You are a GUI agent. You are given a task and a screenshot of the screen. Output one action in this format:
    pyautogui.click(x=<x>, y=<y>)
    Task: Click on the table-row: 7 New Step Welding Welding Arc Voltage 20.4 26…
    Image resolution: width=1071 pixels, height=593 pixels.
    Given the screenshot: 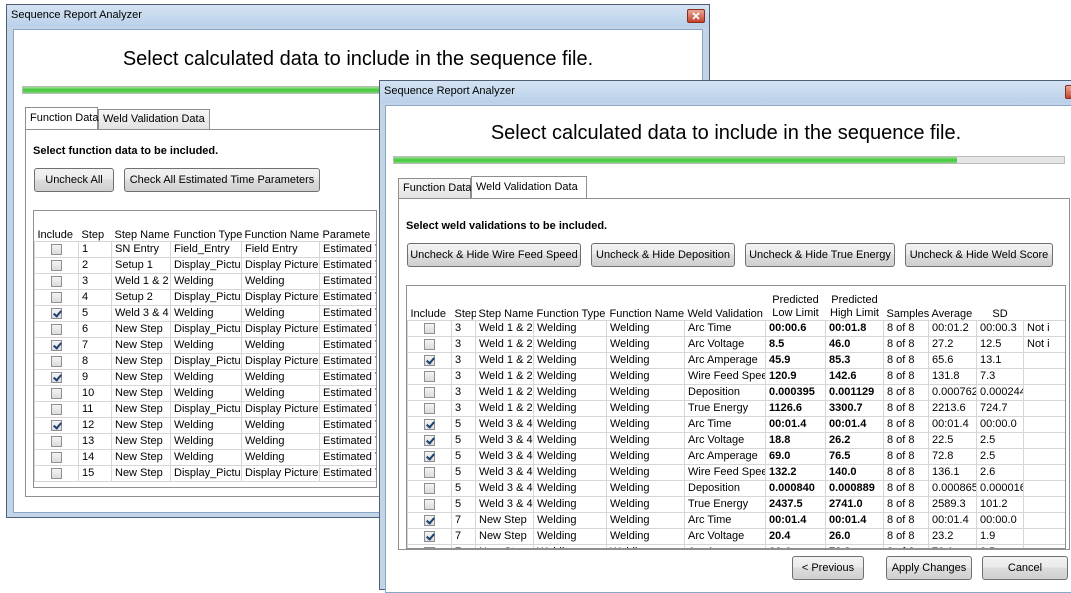 What is the action you would take?
    pyautogui.click(x=736, y=536)
    